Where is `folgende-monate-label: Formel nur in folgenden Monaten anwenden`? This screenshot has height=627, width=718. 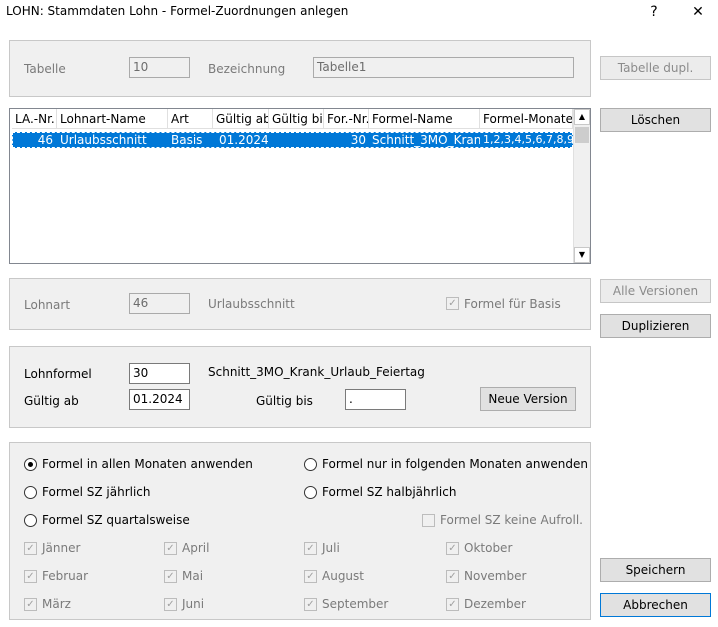
folgende-monate-label: Formel nur in folgenden Monaten anwenden is located at coordinates (455, 464).